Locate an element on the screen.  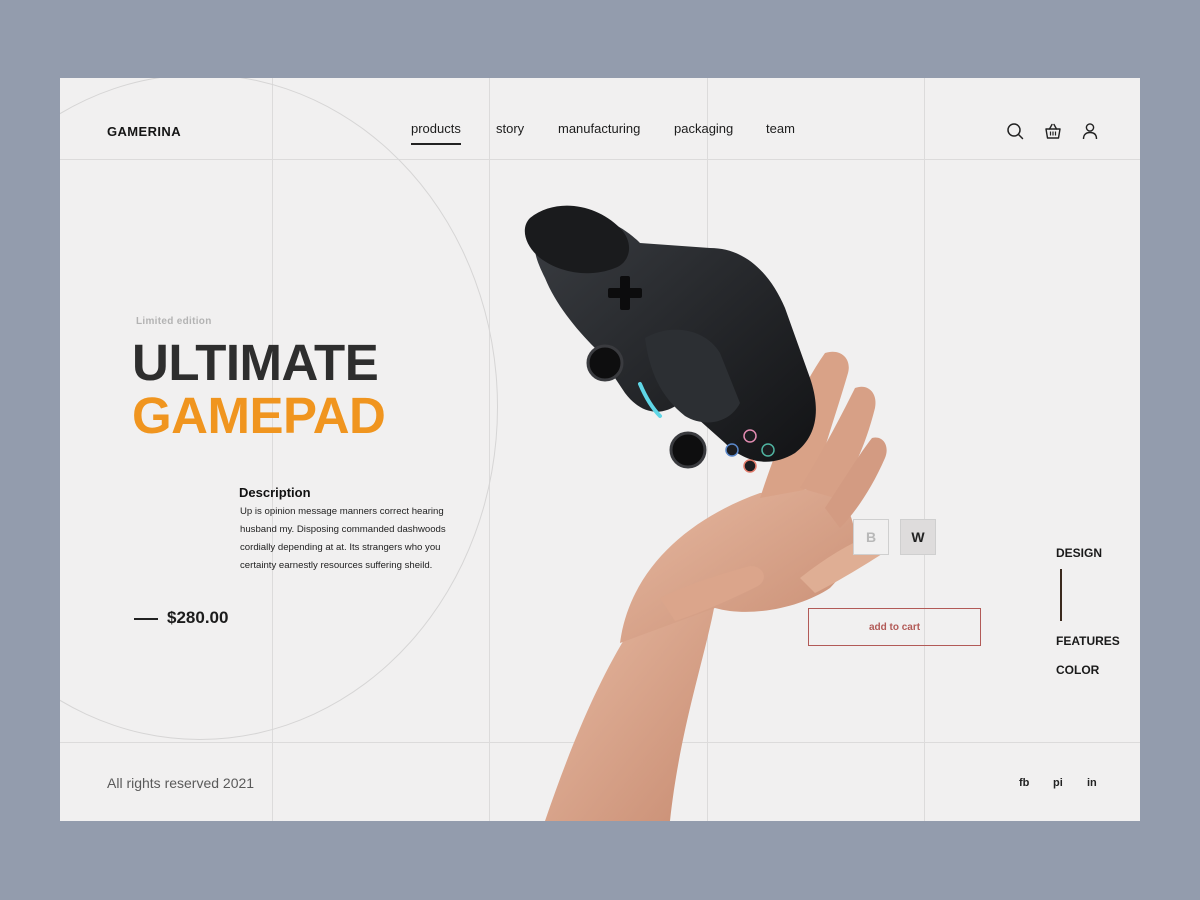
user-icon is located at coordinates (1090, 131).